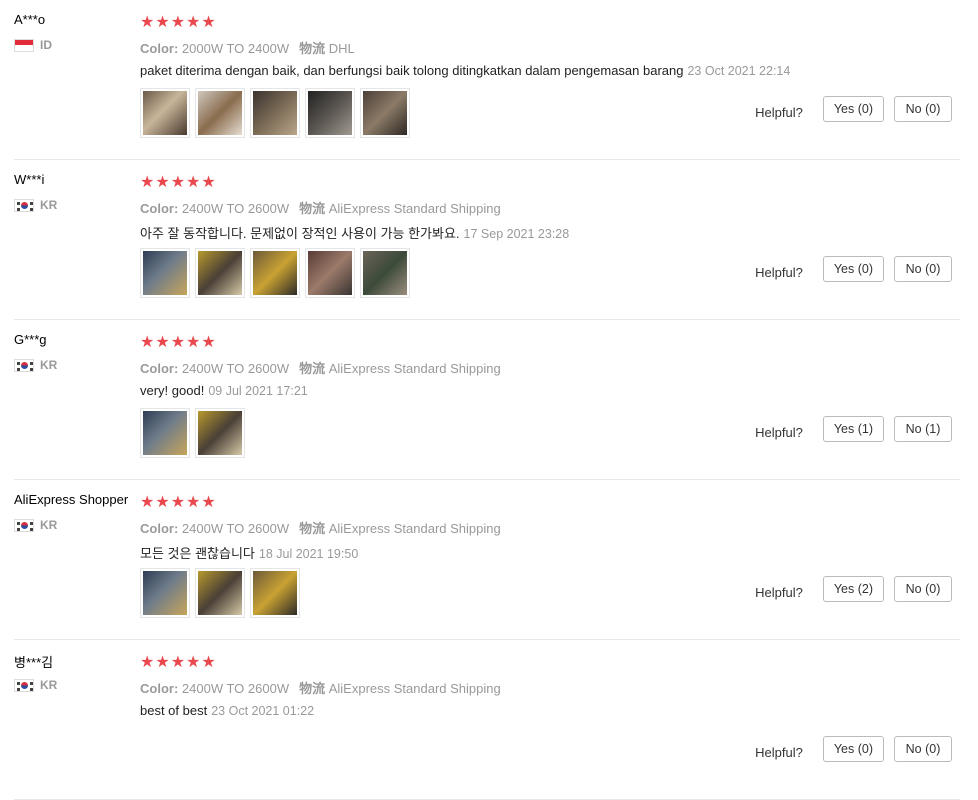  I want to click on shipping-value: DHL, so click(341, 48).